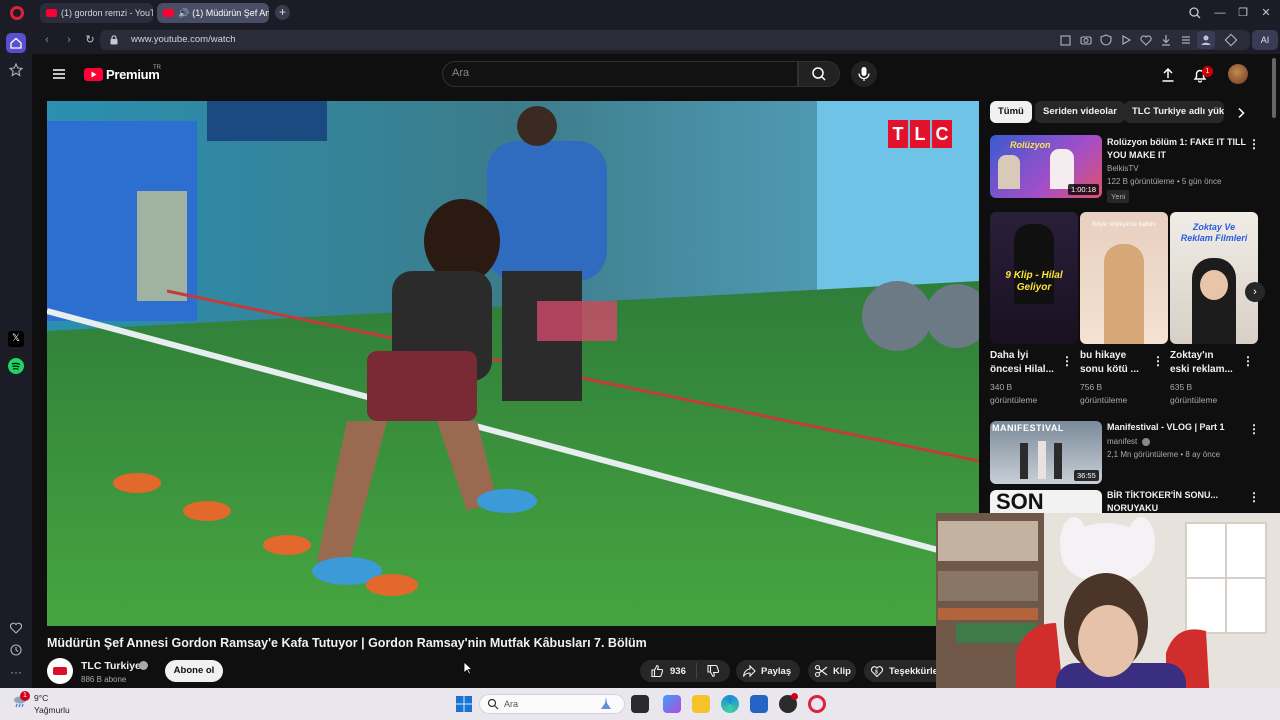 This screenshot has height=720, width=1280. I want to click on chip-all: Tümü, so click(1011, 112).